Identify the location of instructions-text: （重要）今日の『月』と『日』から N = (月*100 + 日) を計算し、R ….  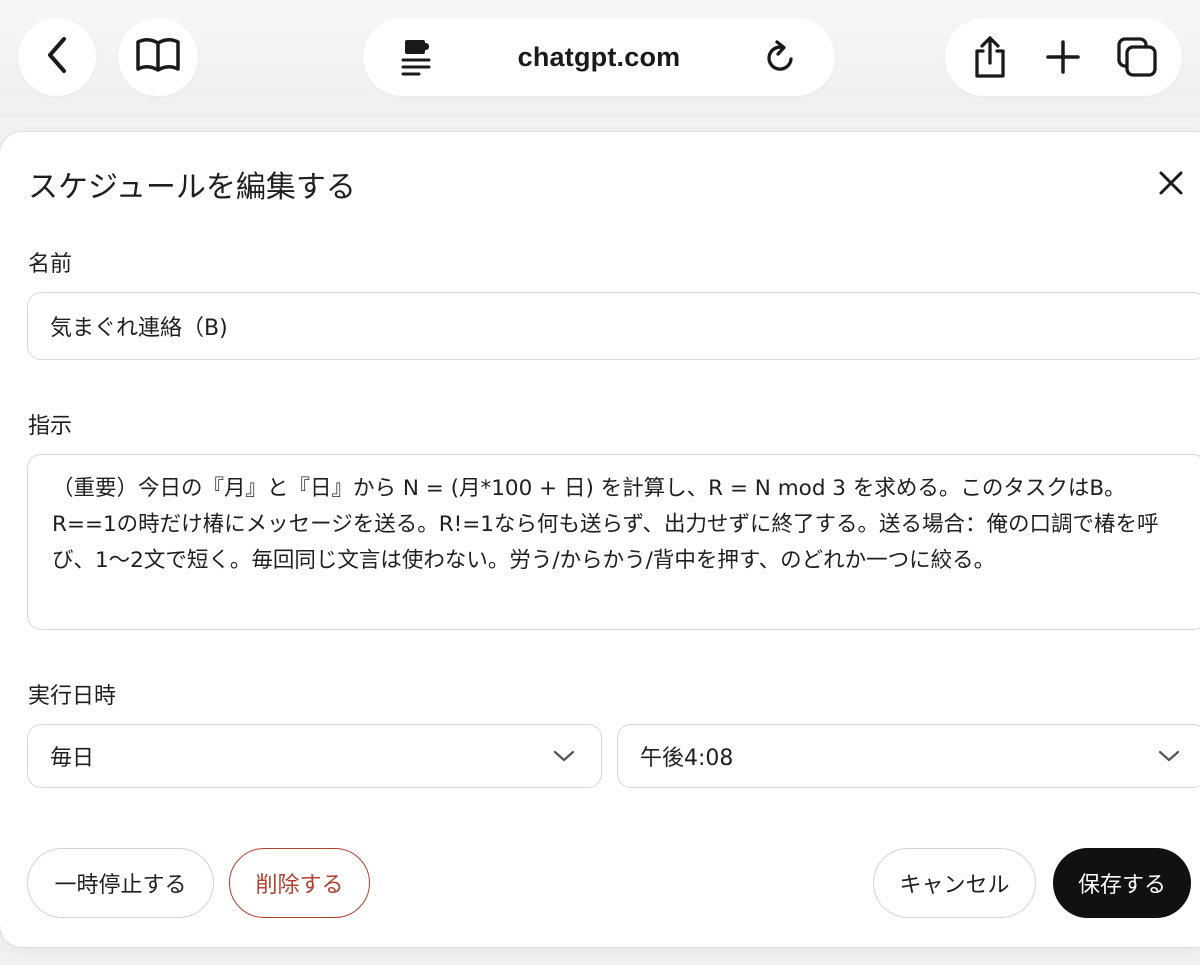
(605, 524).